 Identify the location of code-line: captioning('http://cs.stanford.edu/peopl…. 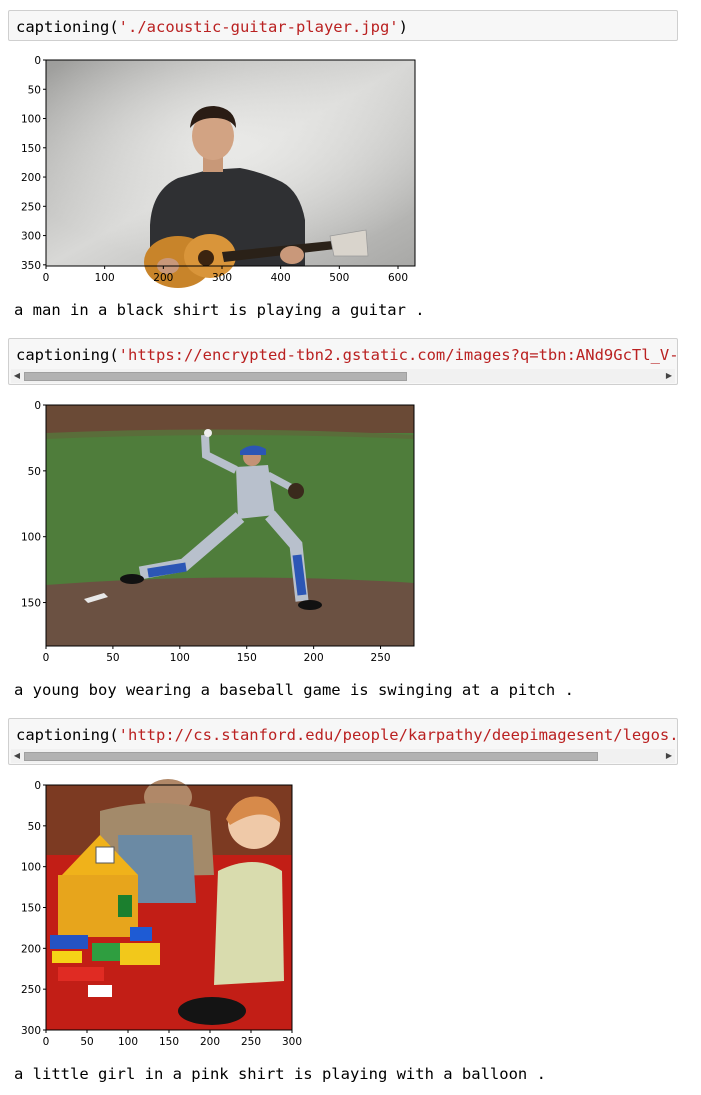
(347, 735).